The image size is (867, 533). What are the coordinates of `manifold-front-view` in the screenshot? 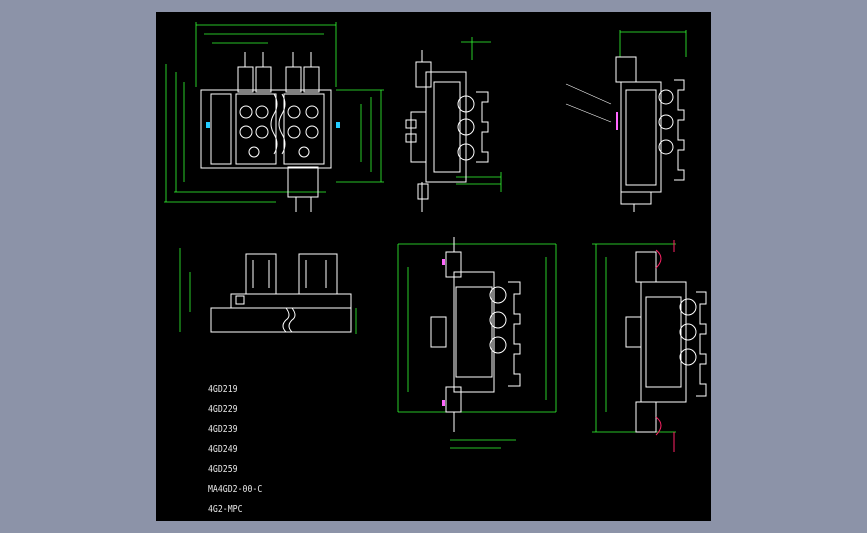 It's located at (268, 291).